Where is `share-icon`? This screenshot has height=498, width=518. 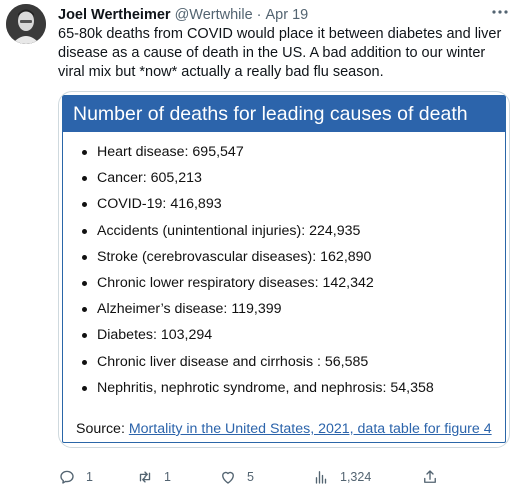
share-icon is located at coordinates (430, 477).